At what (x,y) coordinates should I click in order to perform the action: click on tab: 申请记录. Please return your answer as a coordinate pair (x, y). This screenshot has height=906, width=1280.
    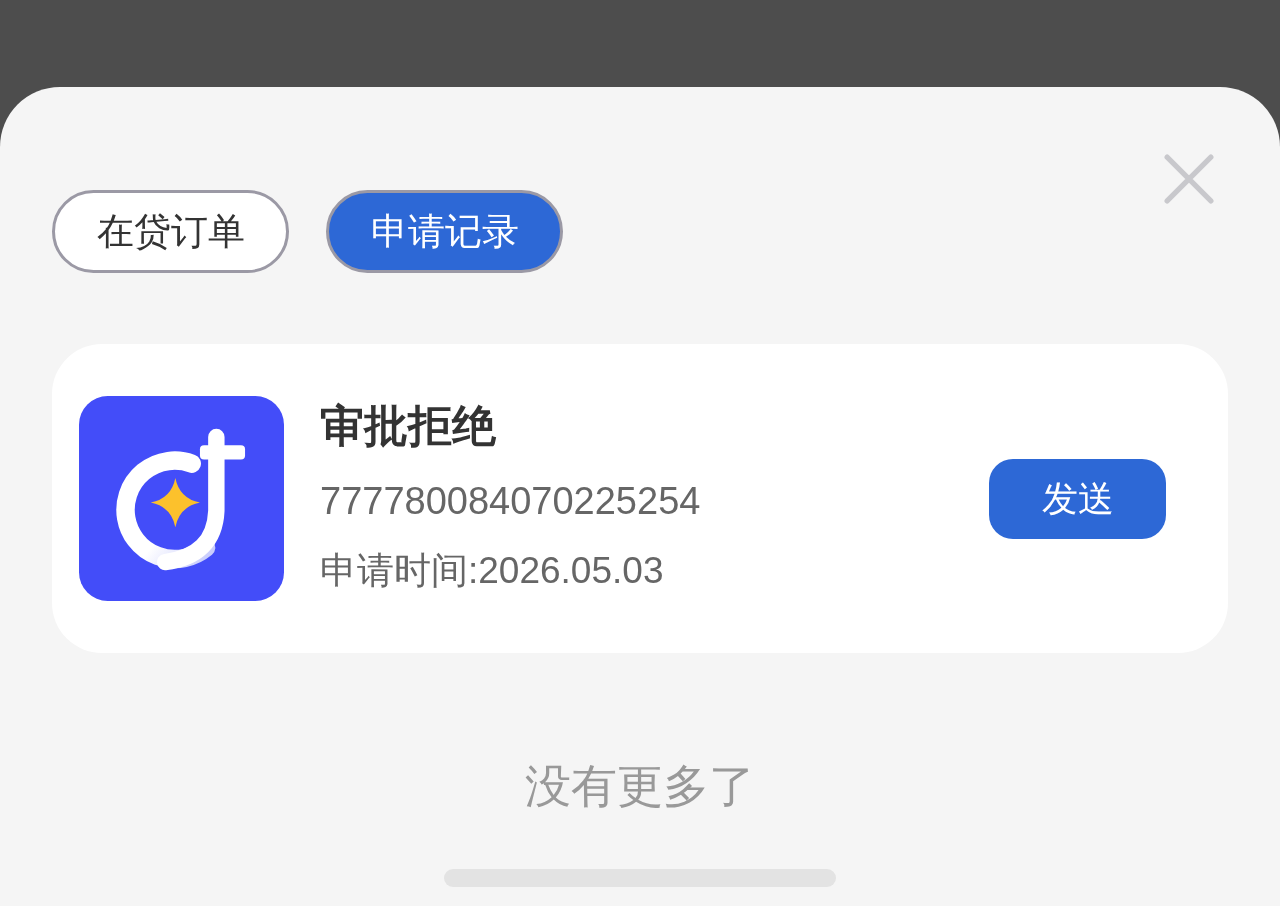
    Looking at the image, I should click on (444, 231).